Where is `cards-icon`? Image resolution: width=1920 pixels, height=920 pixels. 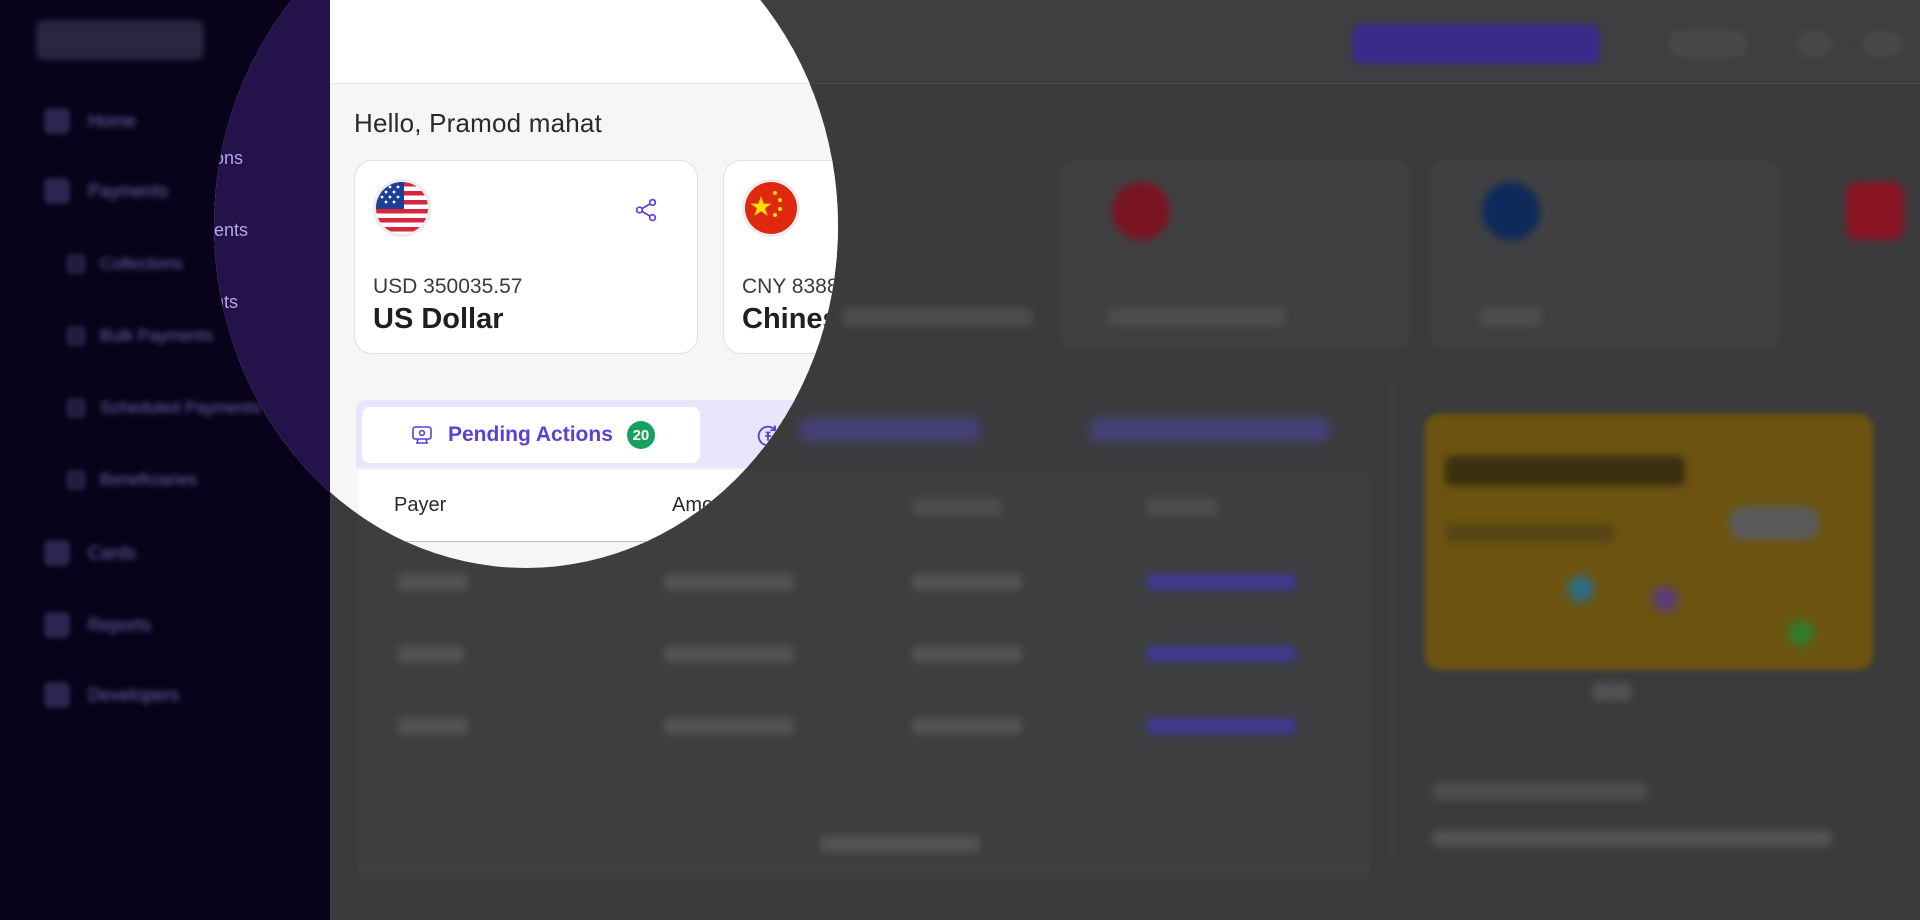
cards-icon is located at coordinates (57, 553).